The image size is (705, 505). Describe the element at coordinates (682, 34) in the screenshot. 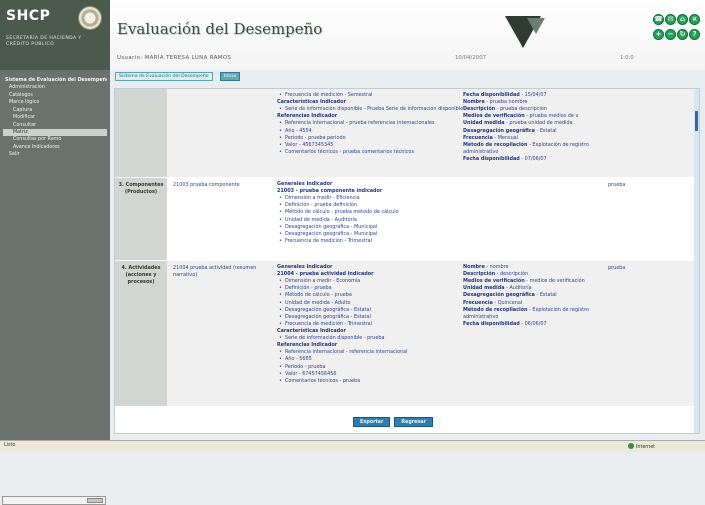

I see `refresh-icon: ↻` at that location.